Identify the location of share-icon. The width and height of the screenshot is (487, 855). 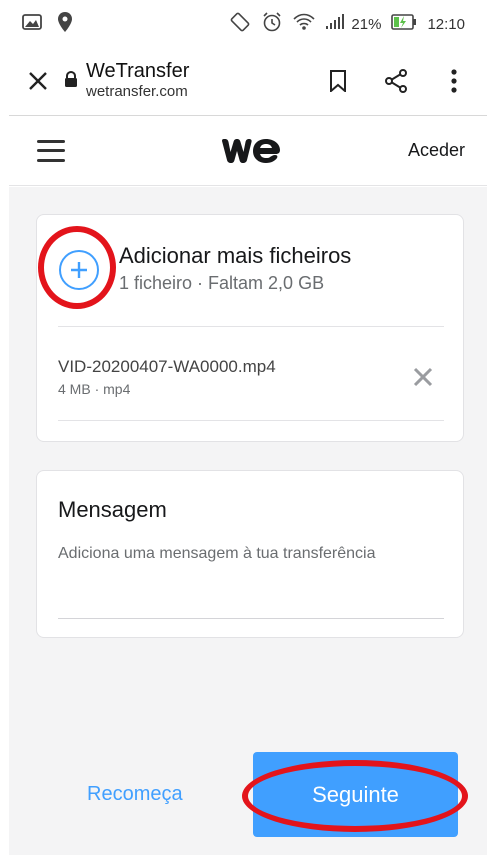
(396, 81).